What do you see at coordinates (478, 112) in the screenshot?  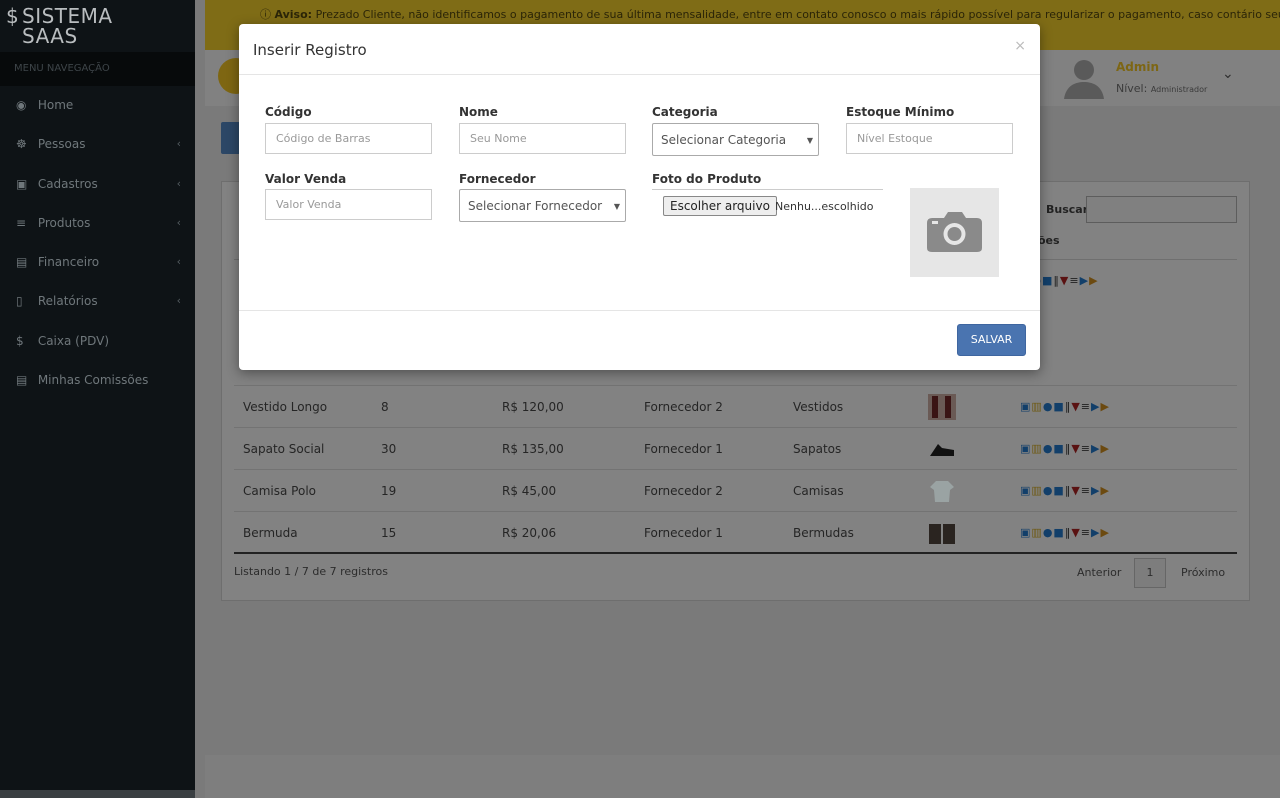 I see `nome-label: Nome` at bounding box center [478, 112].